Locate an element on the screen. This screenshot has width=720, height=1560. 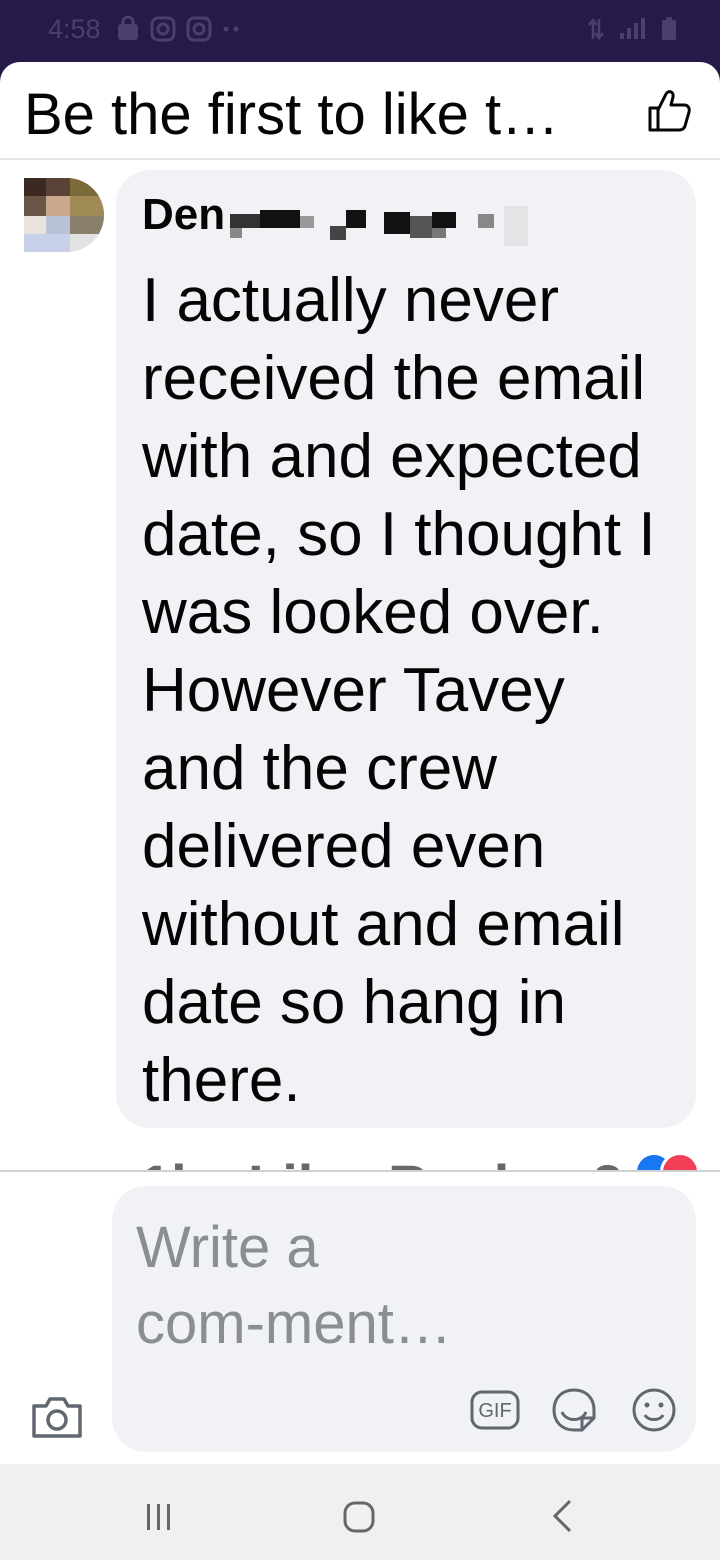
battery-icon is located at coordinates (669, 28).